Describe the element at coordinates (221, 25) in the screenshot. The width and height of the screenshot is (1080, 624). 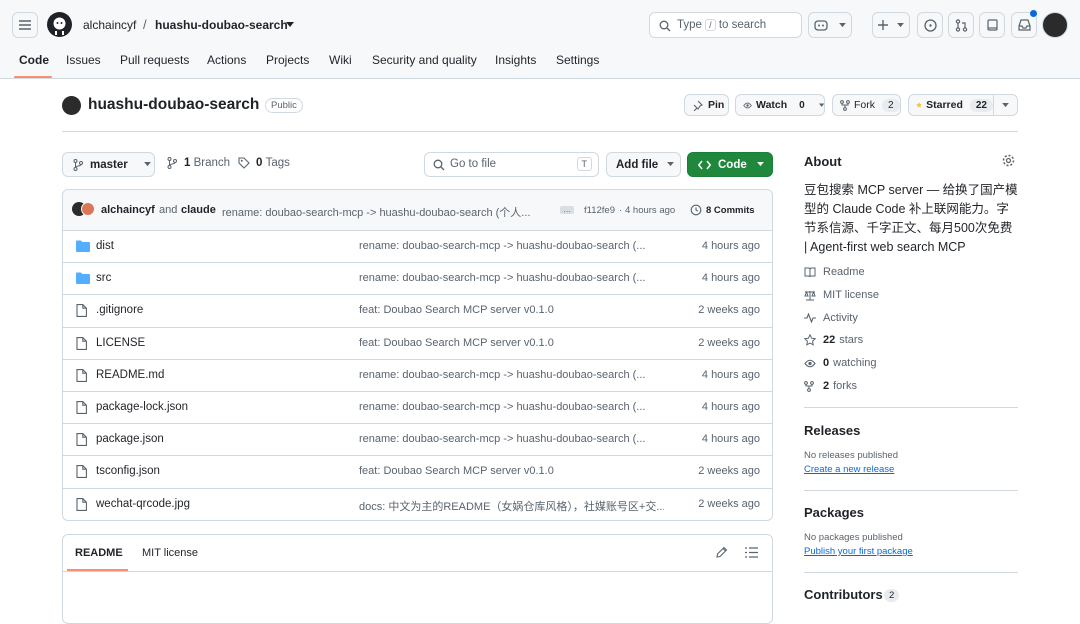
I see `repo-link: huashu-doubao-search` at that location.